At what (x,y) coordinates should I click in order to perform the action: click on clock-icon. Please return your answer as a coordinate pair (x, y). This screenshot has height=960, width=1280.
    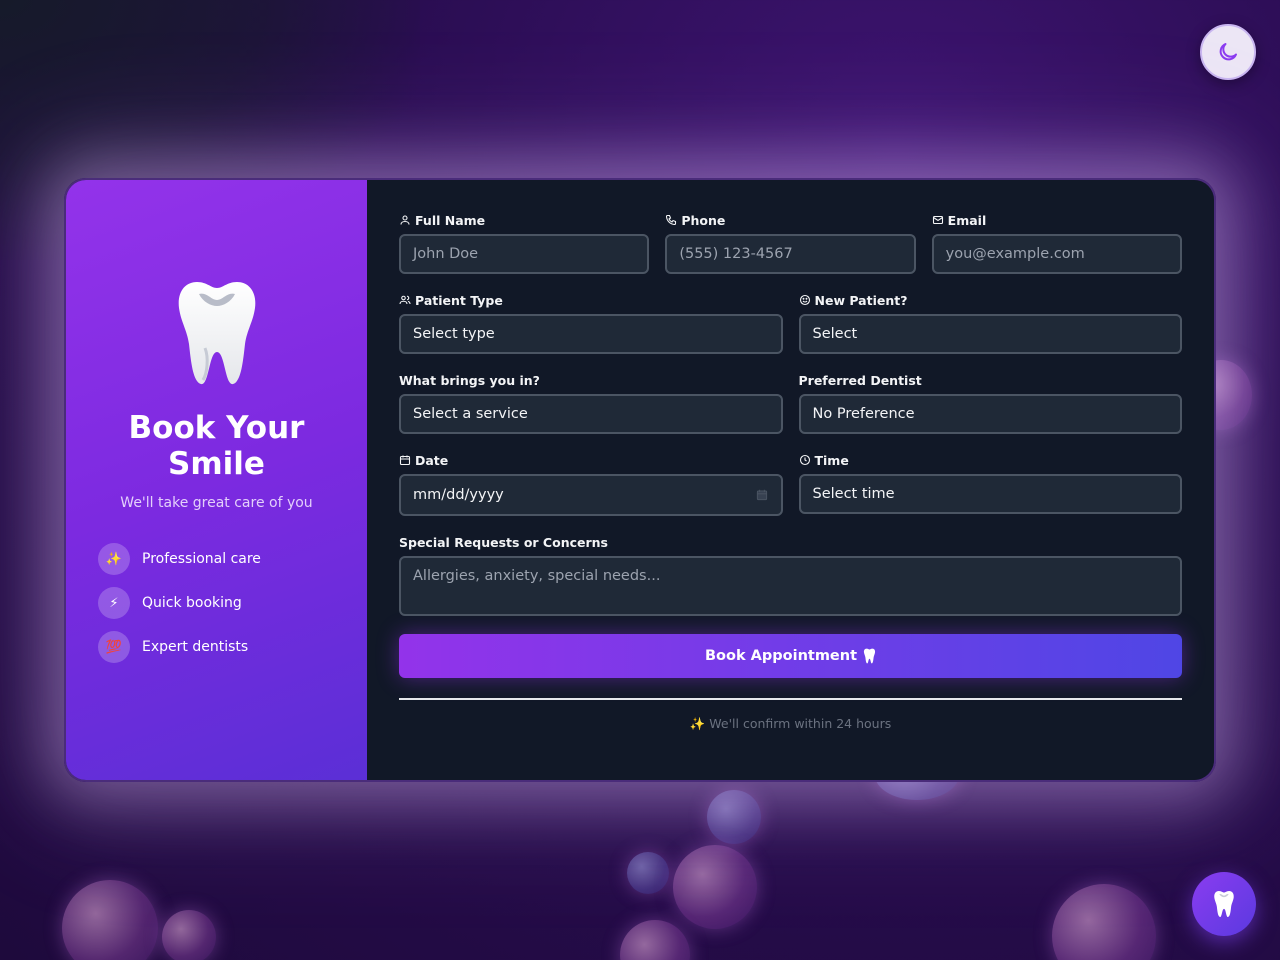
    Looking at the image, I should click on (804, 460).